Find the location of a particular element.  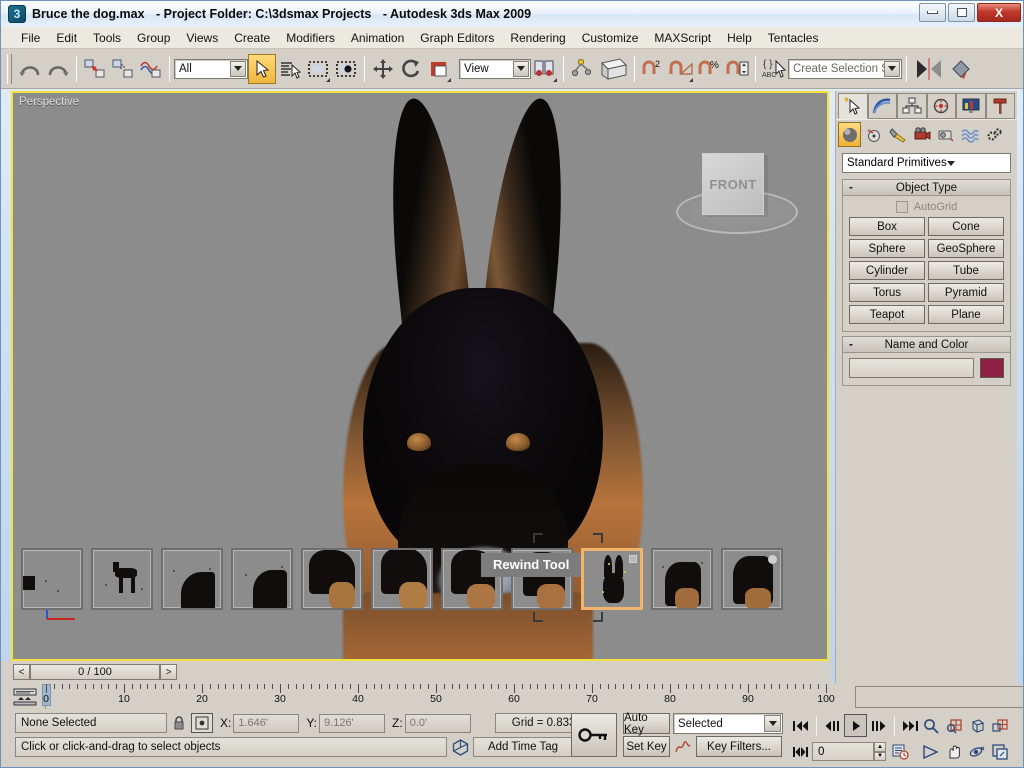

menu-item-create: Create is located at coordinates (252, 38).